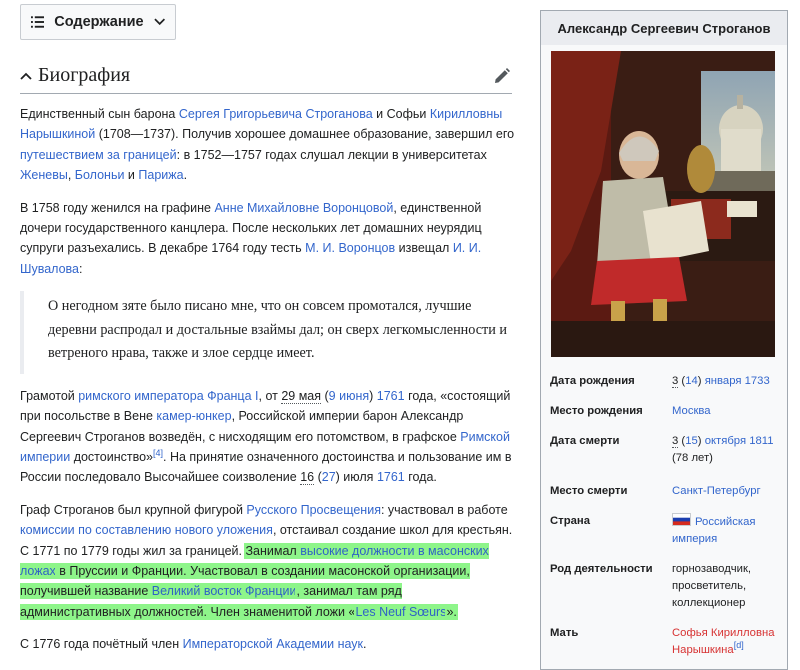  Describe the element at coordinates (193, 416) in the screenshot. I see `link-kammerjunker: камер-юнкер` at that location.